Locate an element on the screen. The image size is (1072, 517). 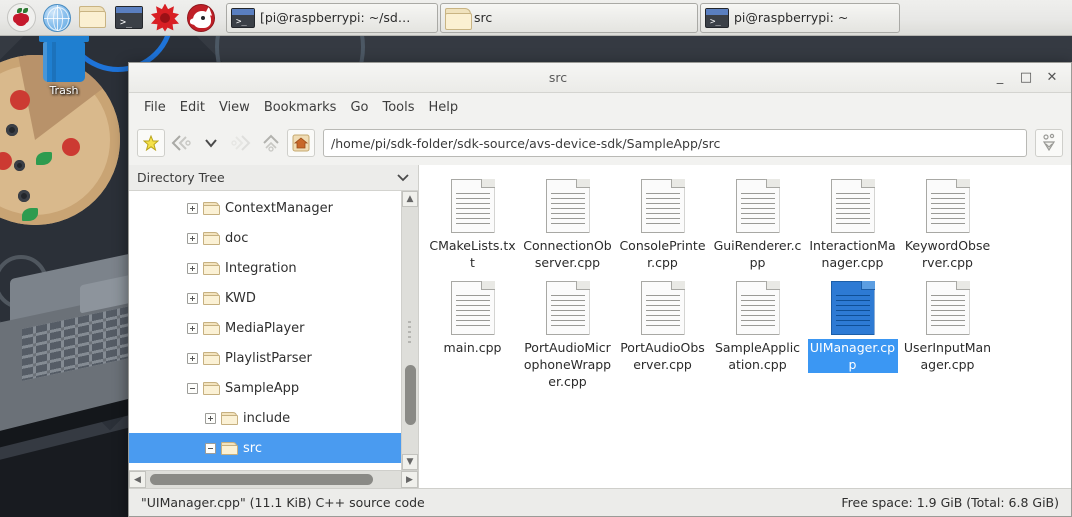
tree-item-integration: Integration is located at coordinates (265, 268).